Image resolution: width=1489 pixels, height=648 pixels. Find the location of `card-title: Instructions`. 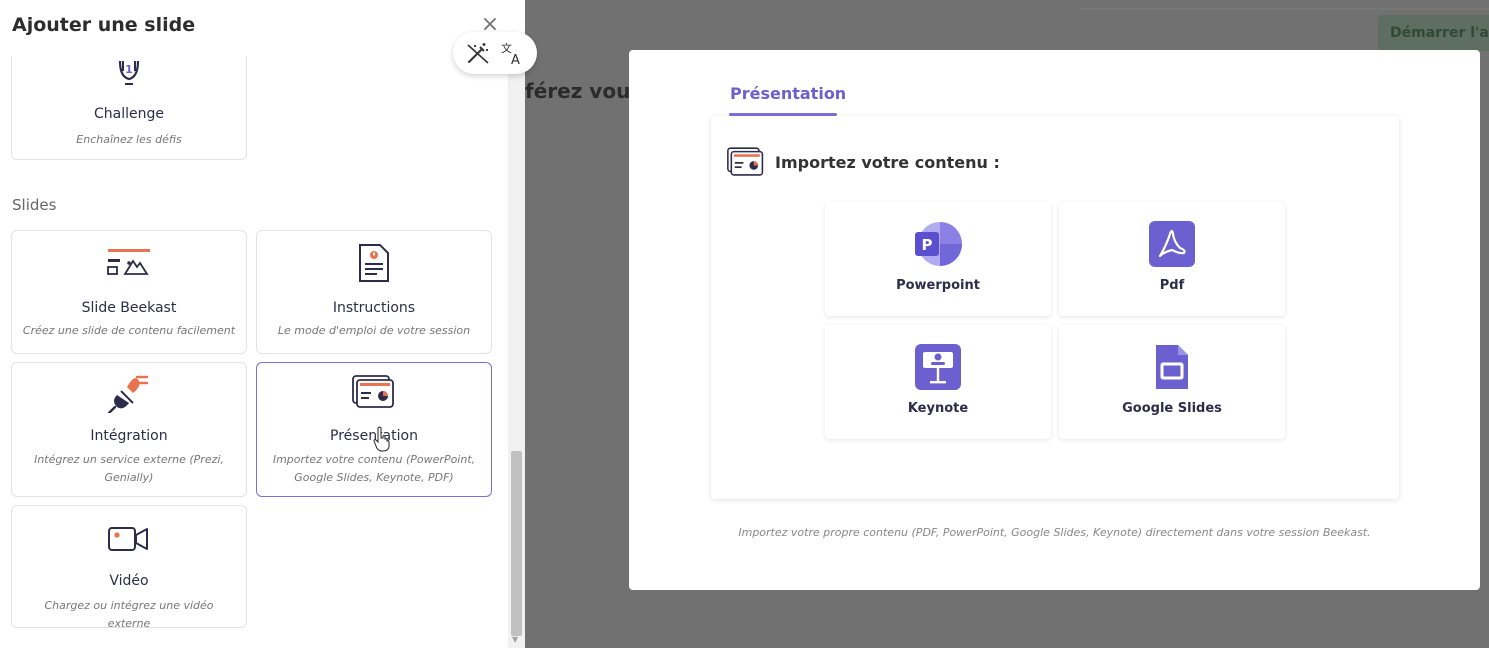

card-title: Instructions is located at coordinates (374, 308).